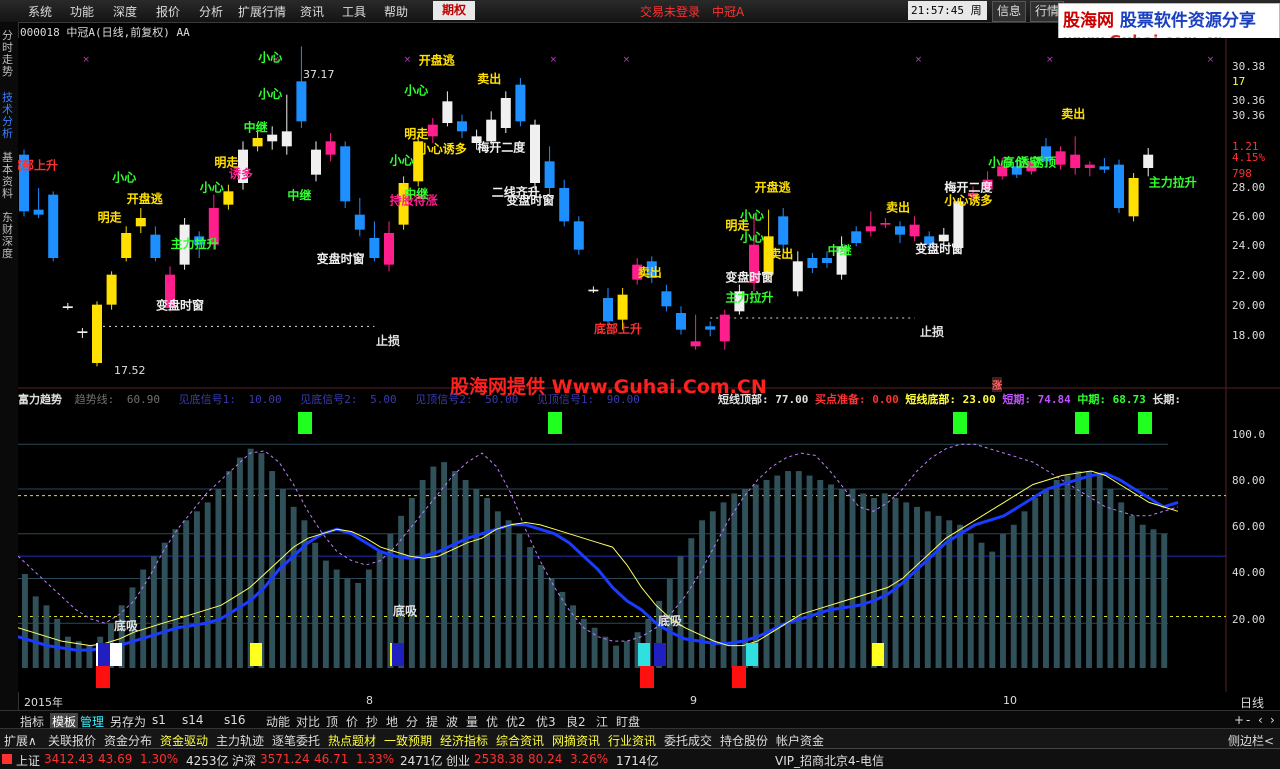 Image resolution: width=1280 pixels, height=769 pixels. What do you see at coordinates (82, 11) in the screenshot?
I see `menu-function: 功能` at bounding box center [82, 11].